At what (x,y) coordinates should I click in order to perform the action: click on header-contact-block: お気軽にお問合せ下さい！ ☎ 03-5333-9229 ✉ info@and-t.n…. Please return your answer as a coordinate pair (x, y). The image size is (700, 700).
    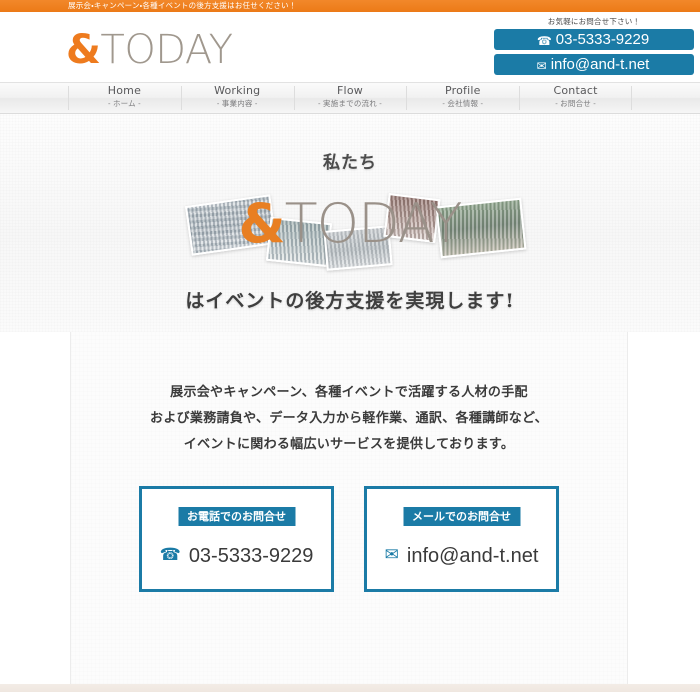
    Looking at the image, I should click on (594, 47).